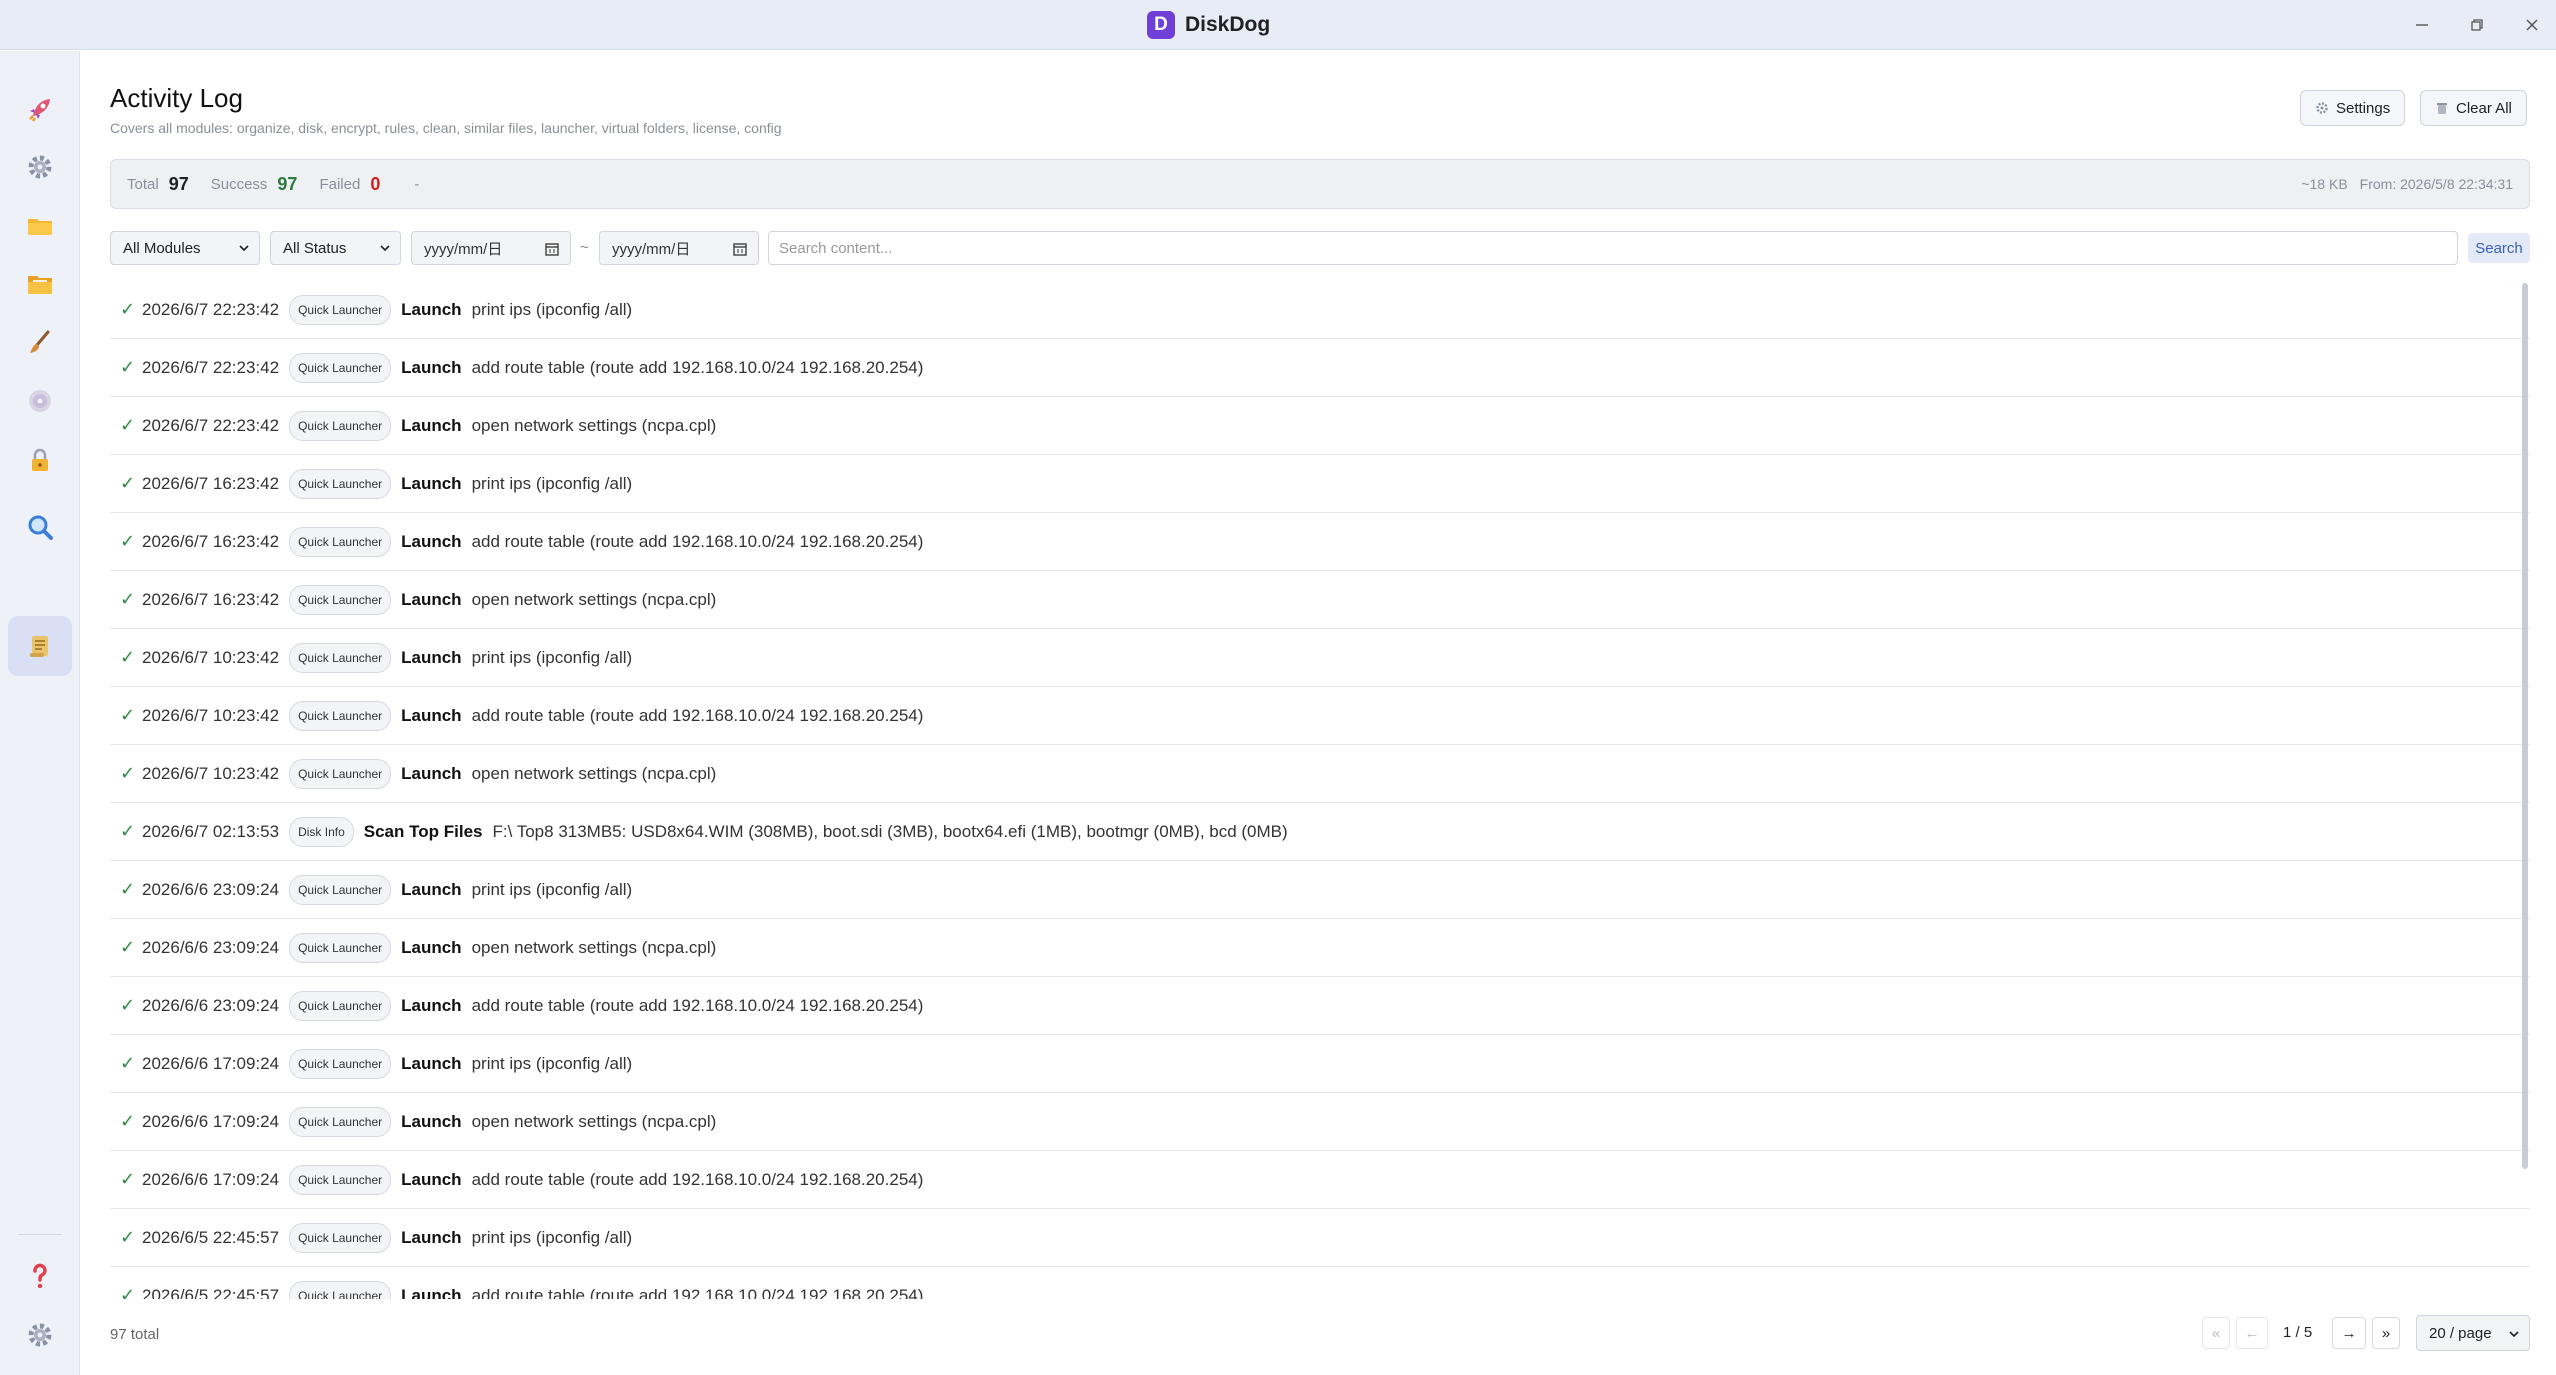 The image size is (2556, 1375). I want to click on status-select: All Status, so click(335, 248).